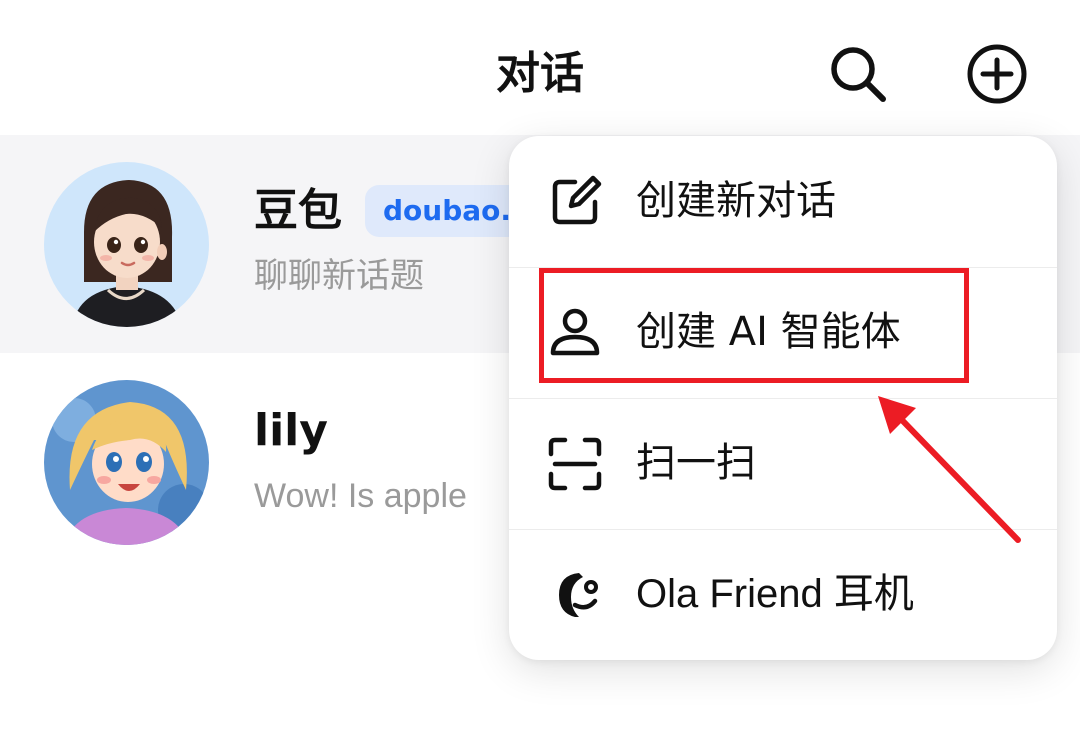 This screenshot has height=743, width=1080. What do you see at coordinates (696, 463) in the screenshot?
I see `menu-item-label: 扫一扫` at bounding box center [696, 463].